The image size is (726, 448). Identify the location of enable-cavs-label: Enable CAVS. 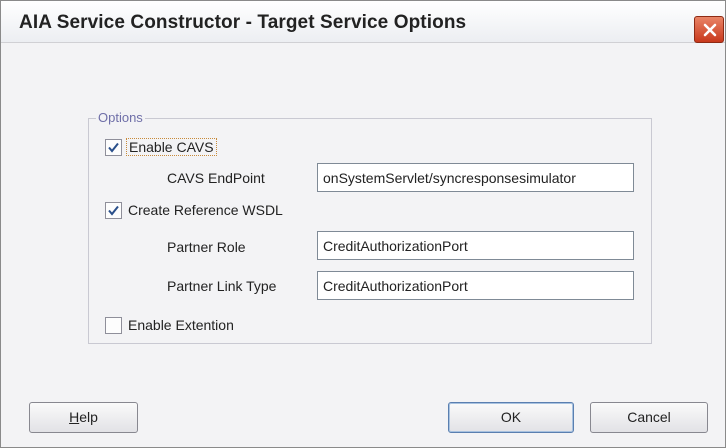
(171, 147).